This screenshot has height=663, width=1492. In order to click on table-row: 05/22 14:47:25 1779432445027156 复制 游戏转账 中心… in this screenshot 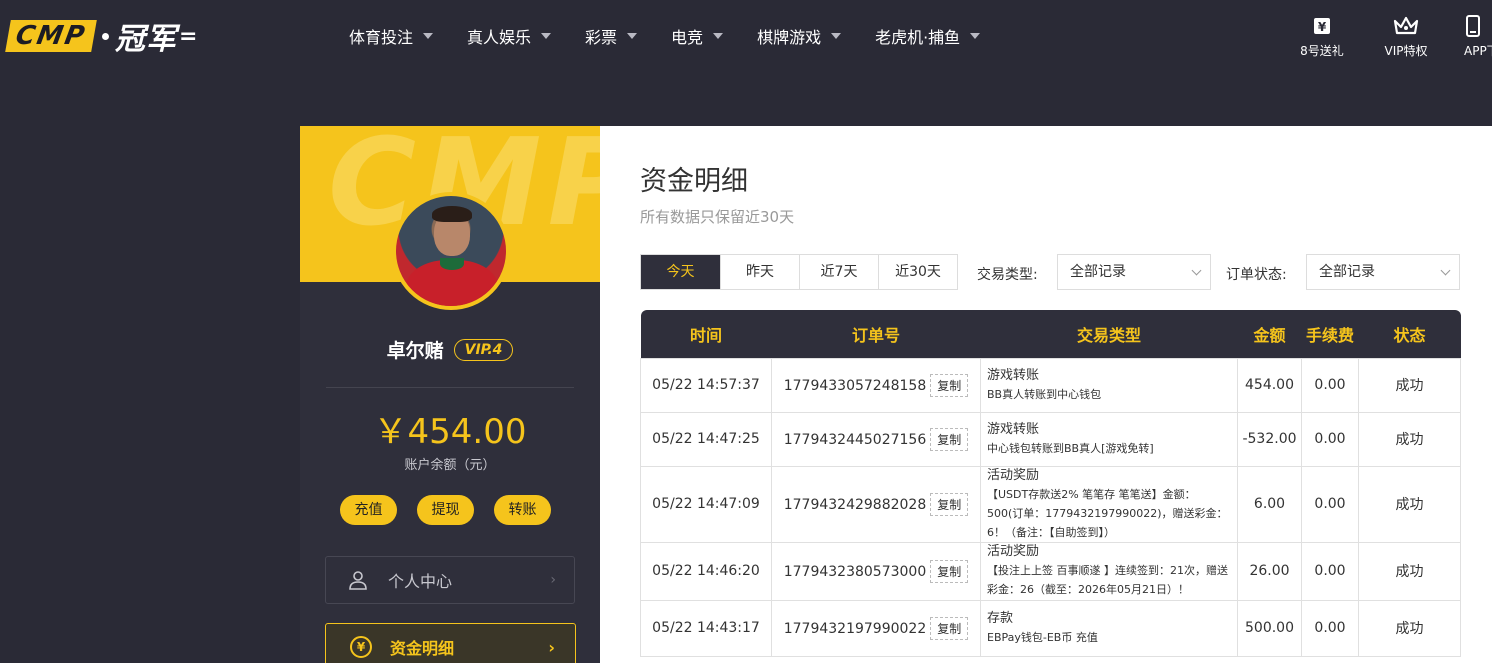, I will do `click(1050, 439)`.